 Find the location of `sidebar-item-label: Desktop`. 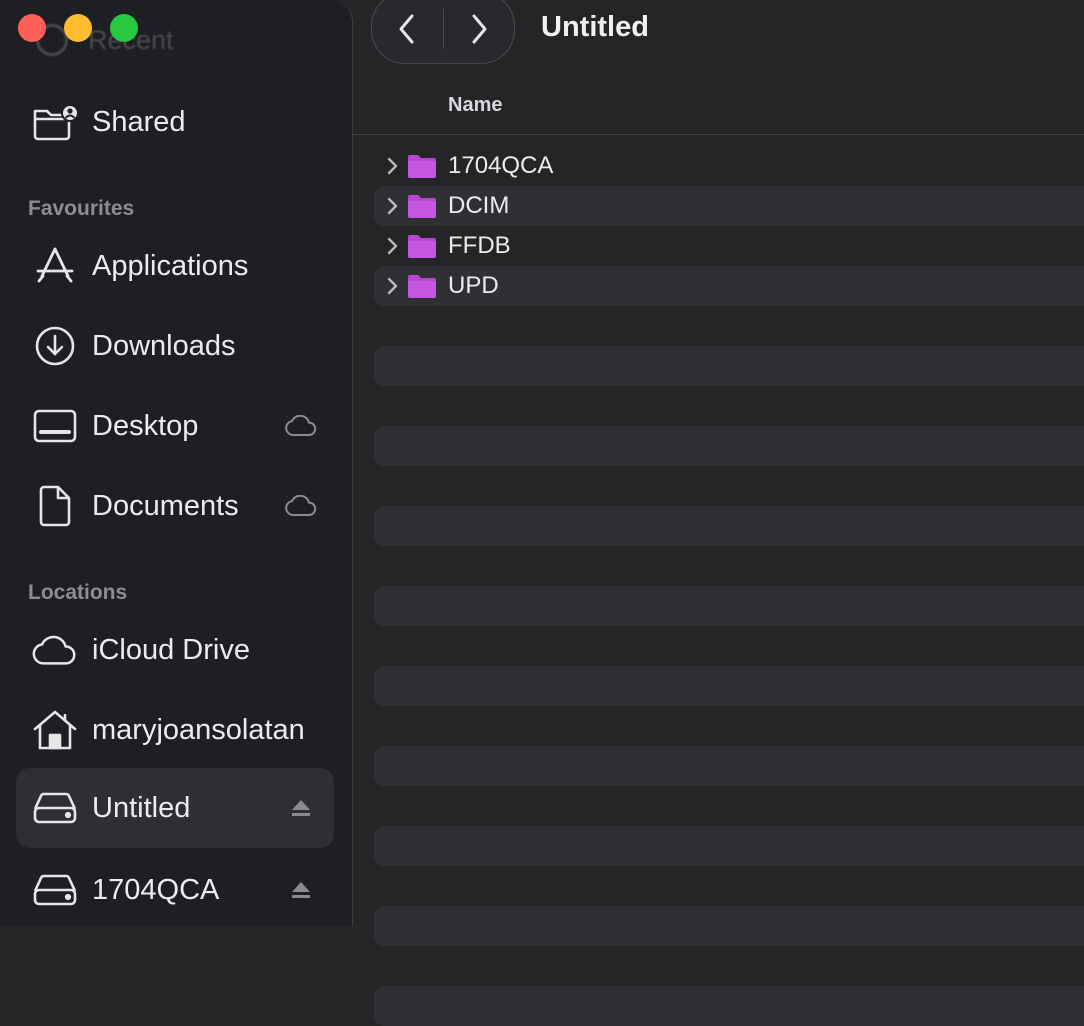

sidebar-item-label: Desktop is located at coordinates (145, 425).